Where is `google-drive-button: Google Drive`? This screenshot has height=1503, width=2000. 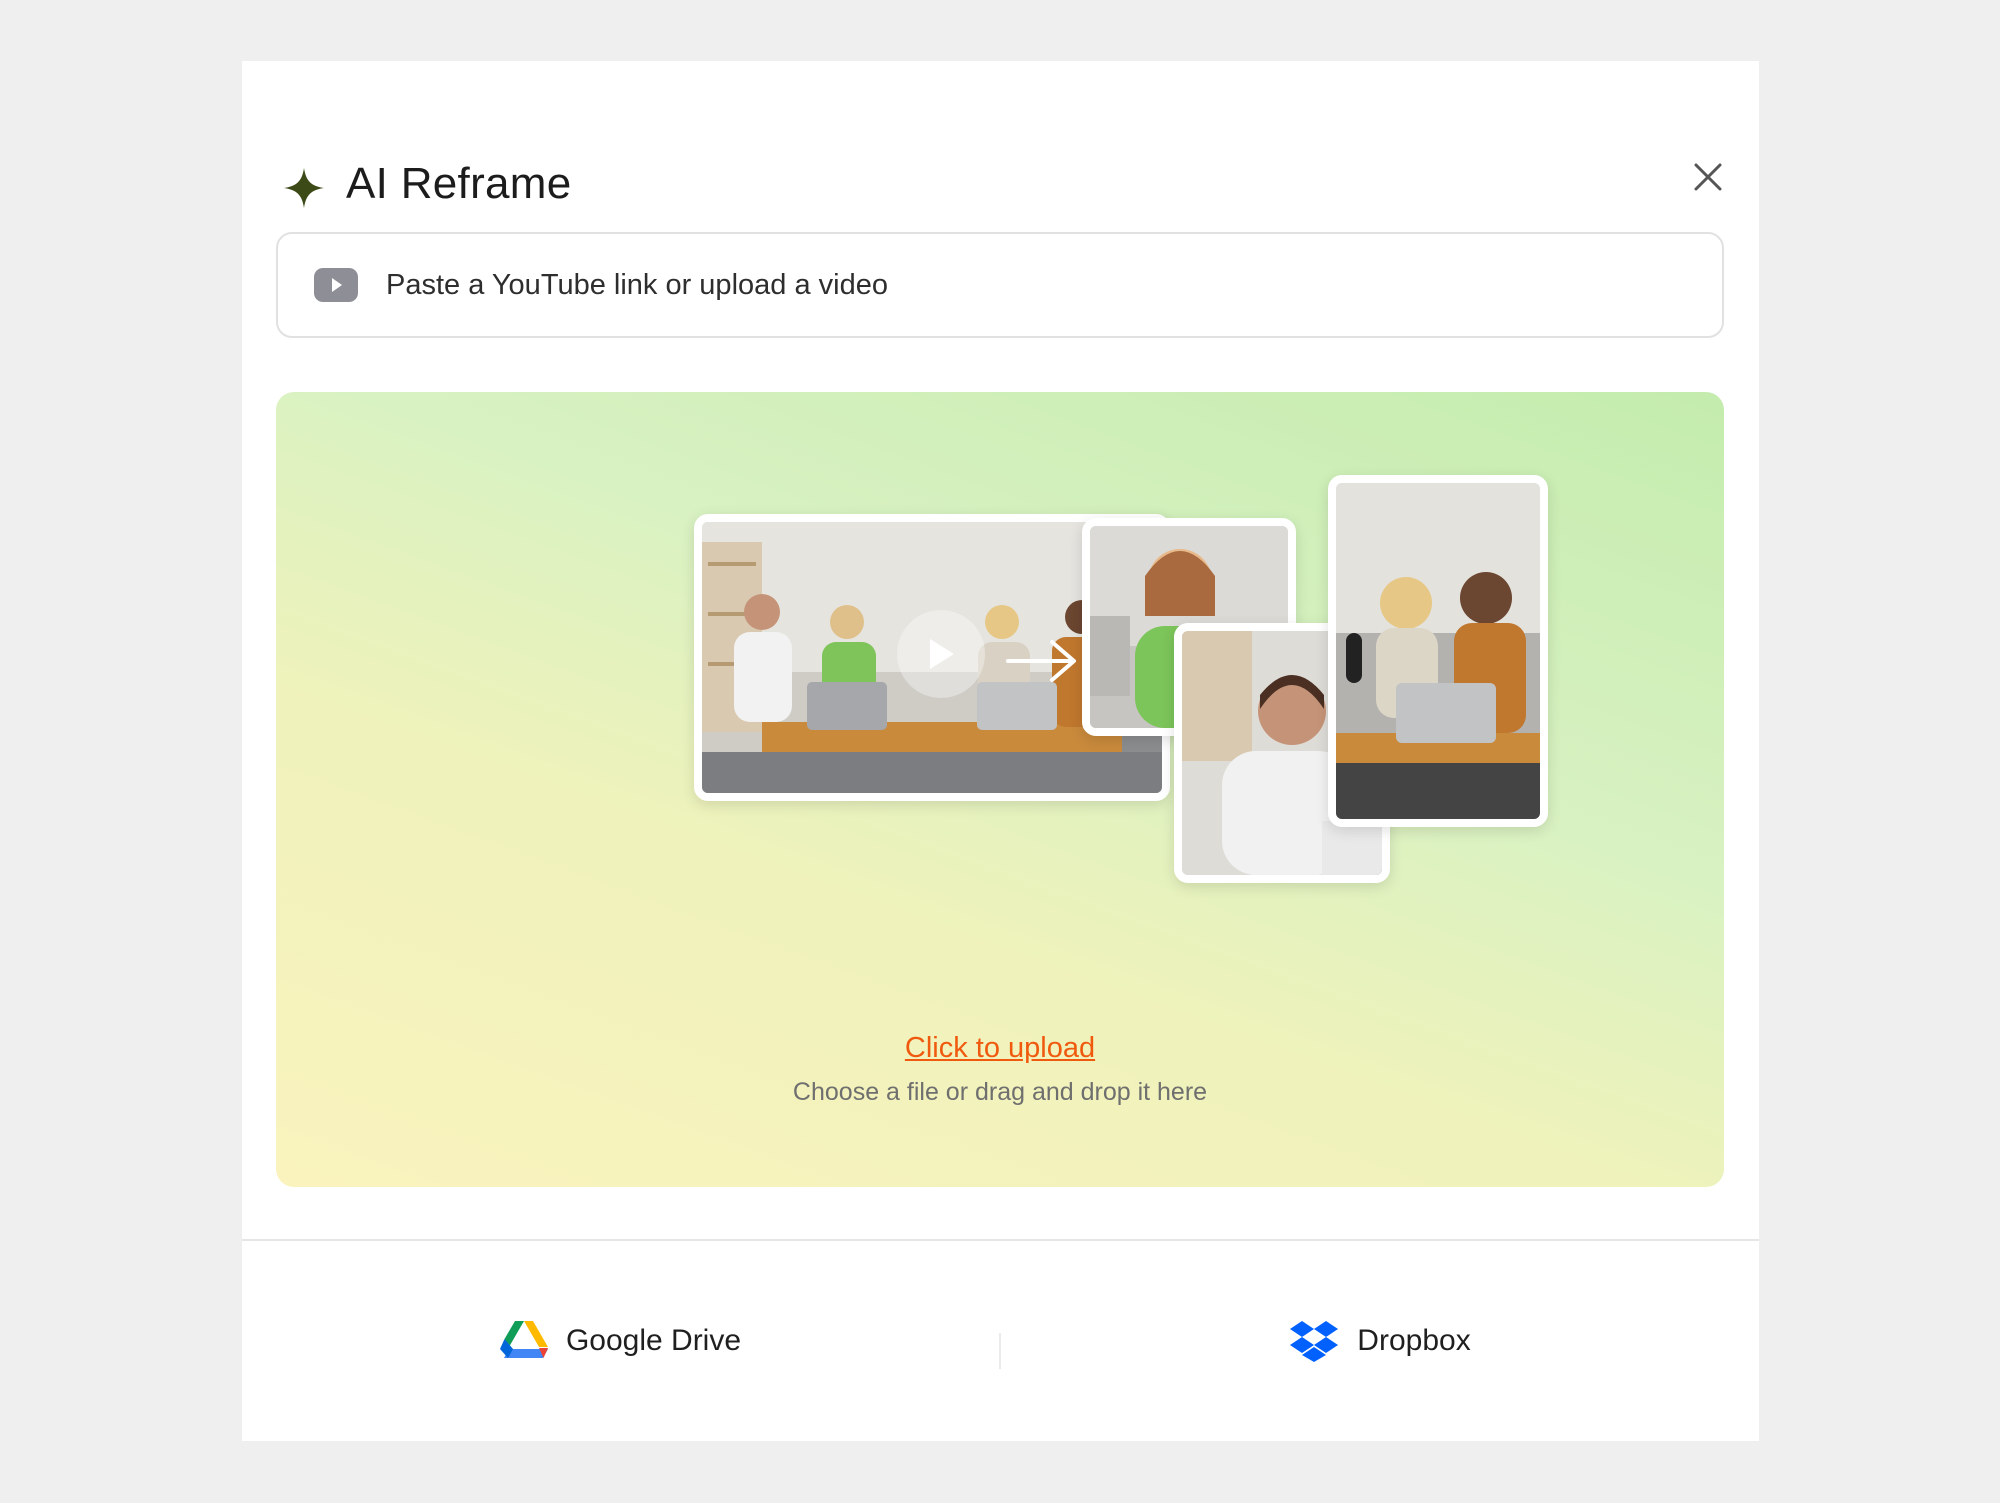 google-drive-button: Google Drive is located at coordinates (620, 1341).